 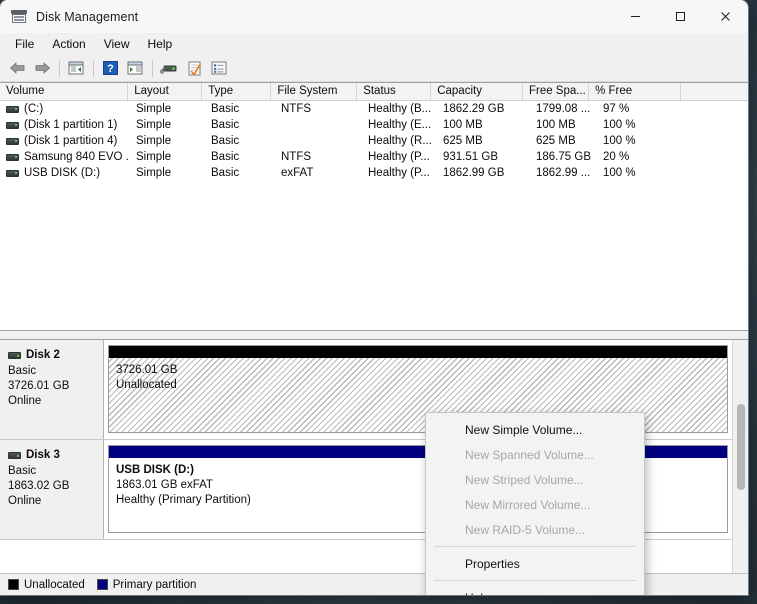 I want to click on volume-cell: (Disk 1 partition 4), so click(x=65, y=141).